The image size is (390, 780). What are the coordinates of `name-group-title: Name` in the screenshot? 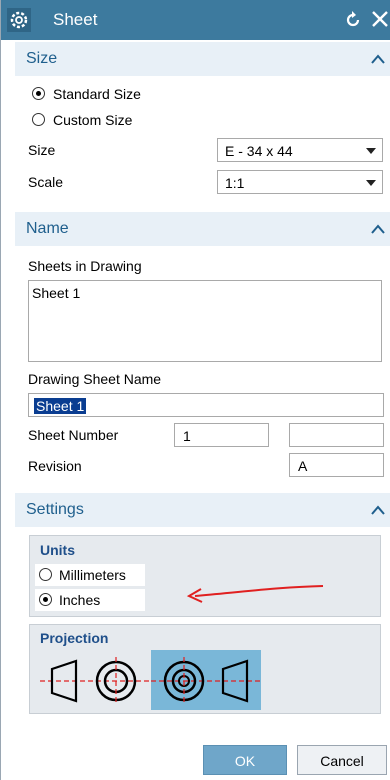 It's located at (47, 228).